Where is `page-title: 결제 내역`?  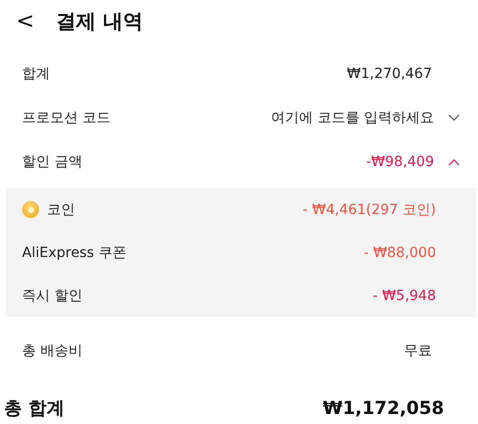 page-title: 결제 내역 is located at coordinates (99, 21).